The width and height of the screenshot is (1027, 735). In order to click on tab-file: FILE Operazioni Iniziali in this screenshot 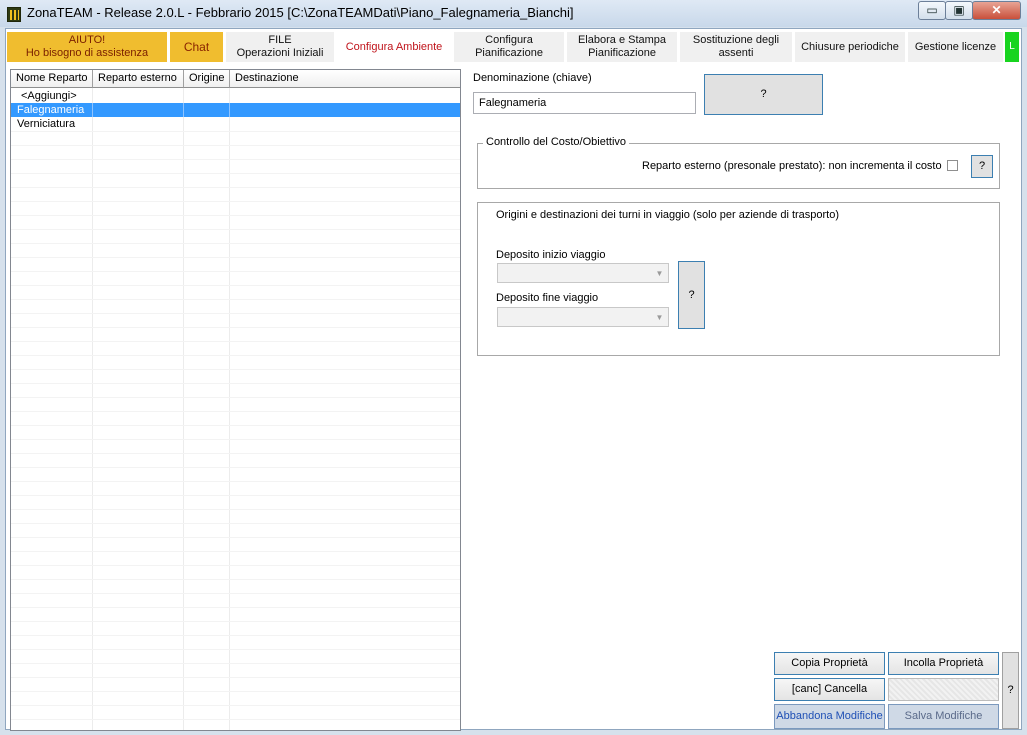, I will do `click(280, 47)`.